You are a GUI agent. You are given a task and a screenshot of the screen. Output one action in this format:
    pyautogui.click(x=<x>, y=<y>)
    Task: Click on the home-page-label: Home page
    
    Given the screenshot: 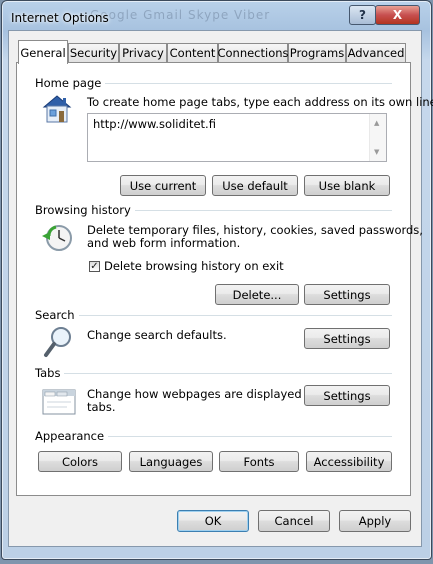 What is the action you would take?
    pyautogui.click(x=70, y=83)
    